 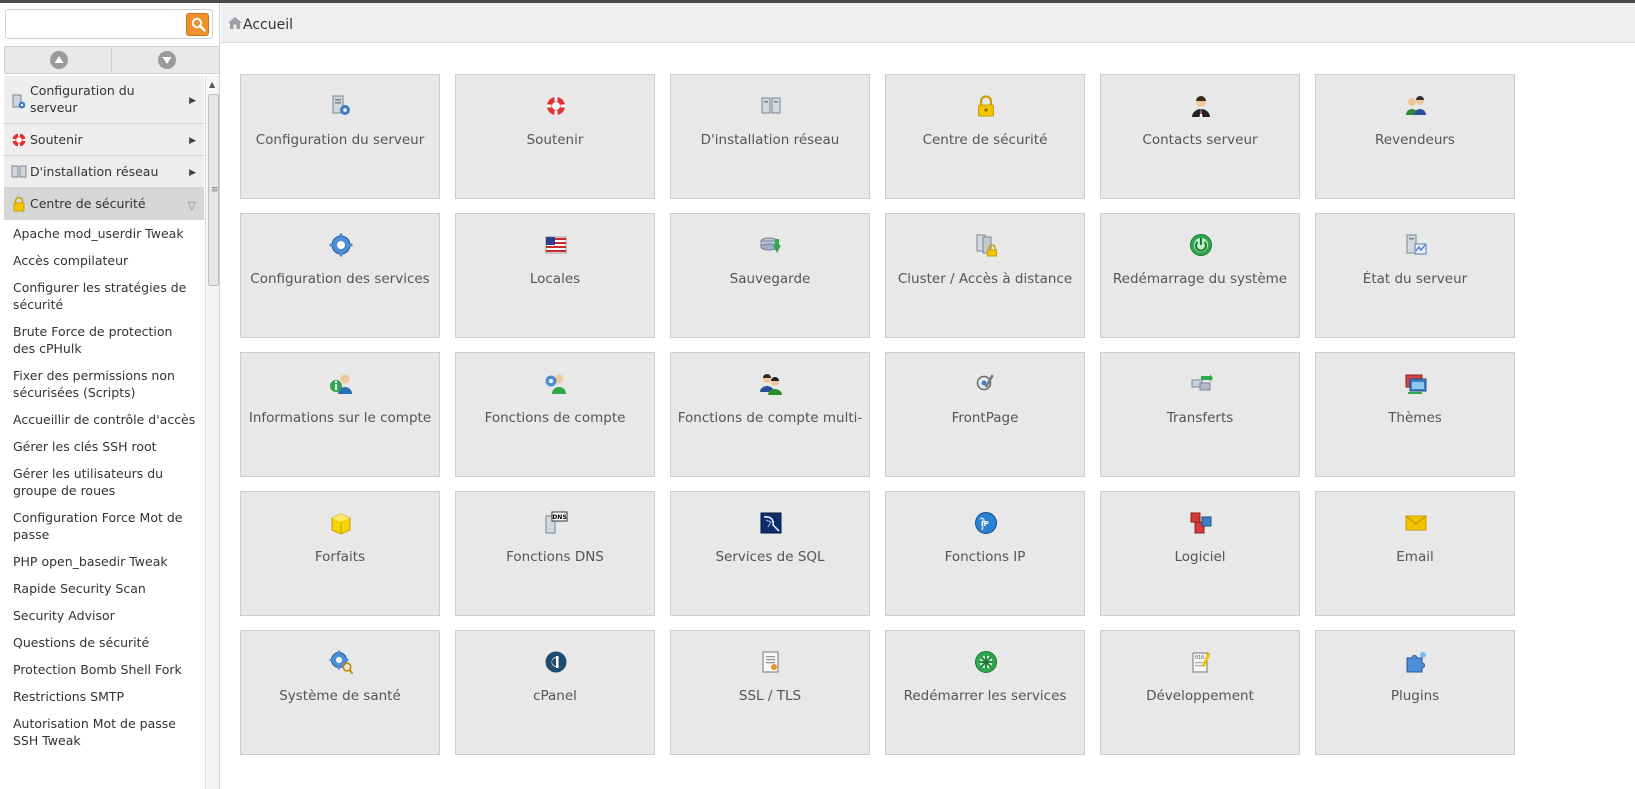 I want to click on tile-label: Plugins, so click(x=1415, y=696).